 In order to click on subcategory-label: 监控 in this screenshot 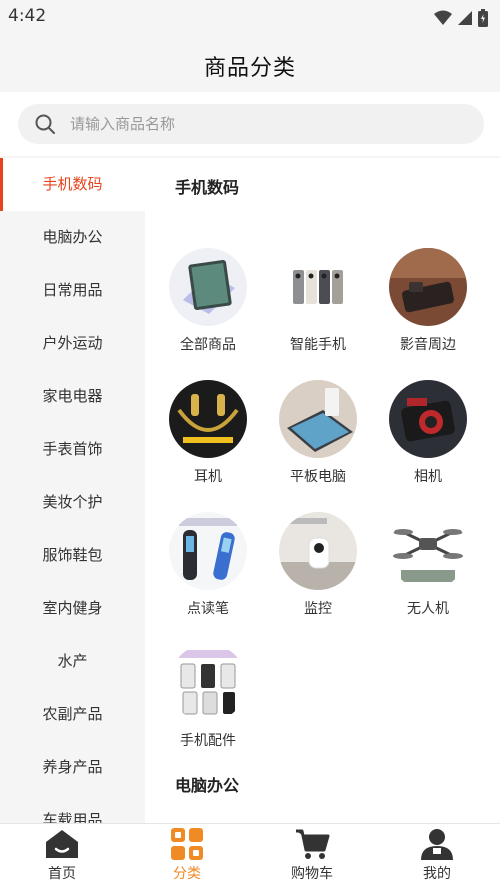, I will do `click(318, 609)`.